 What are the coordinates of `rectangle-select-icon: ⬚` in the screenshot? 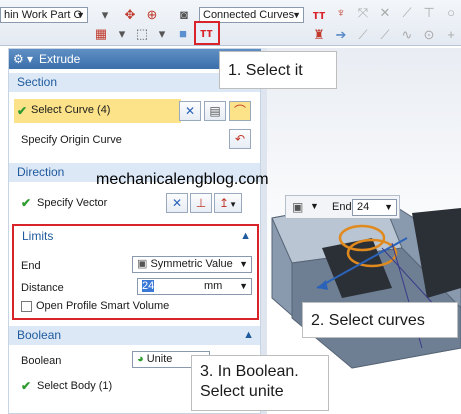 It's located at (142, 34).